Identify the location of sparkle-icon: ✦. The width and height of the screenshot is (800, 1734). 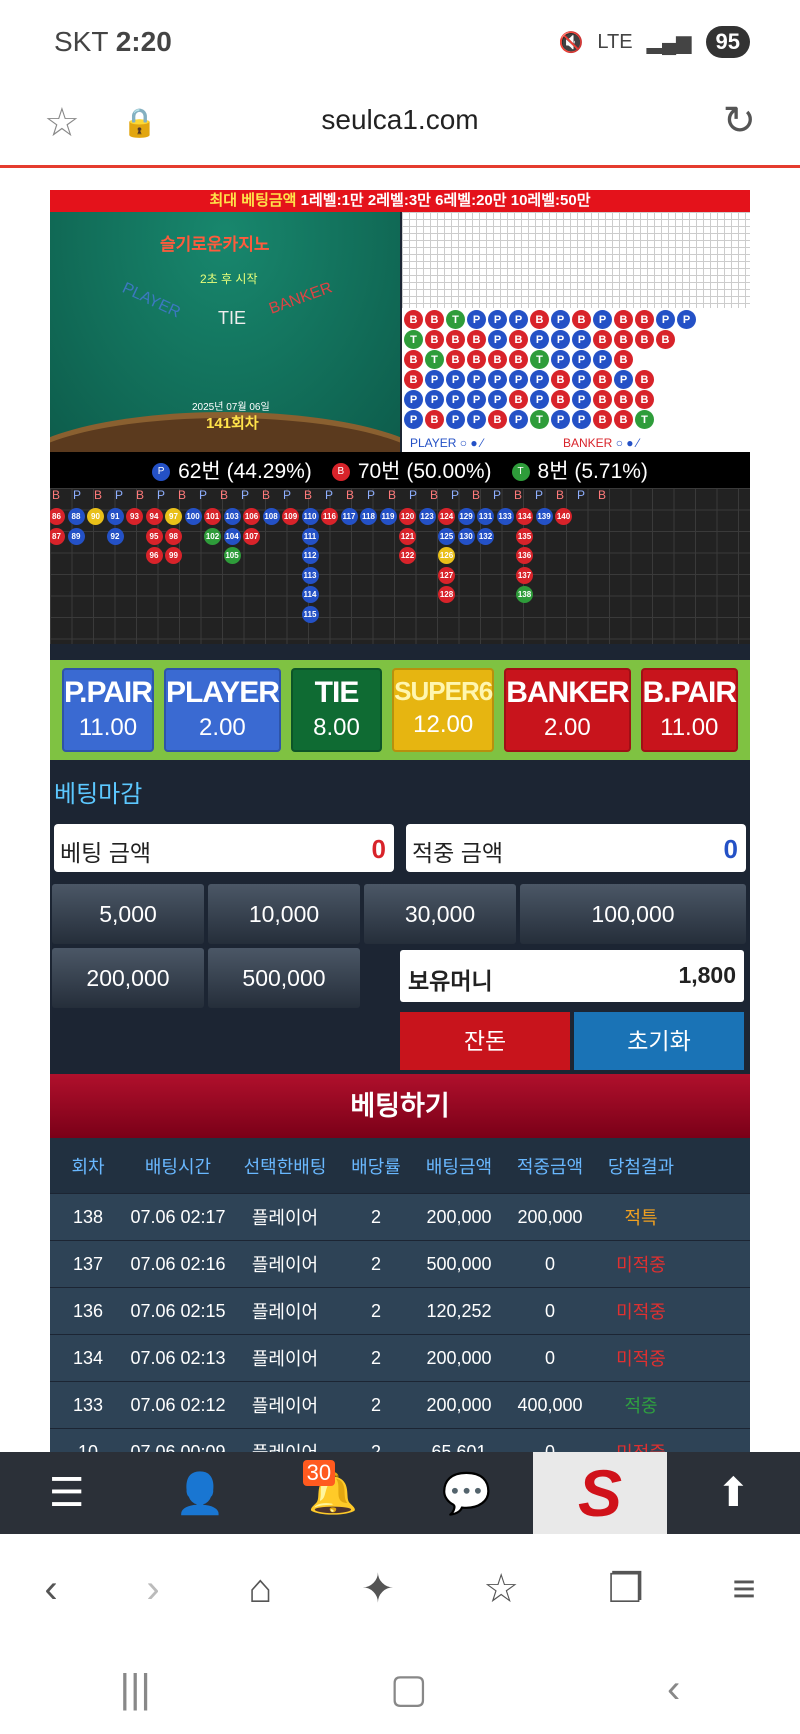
(378, 1589).